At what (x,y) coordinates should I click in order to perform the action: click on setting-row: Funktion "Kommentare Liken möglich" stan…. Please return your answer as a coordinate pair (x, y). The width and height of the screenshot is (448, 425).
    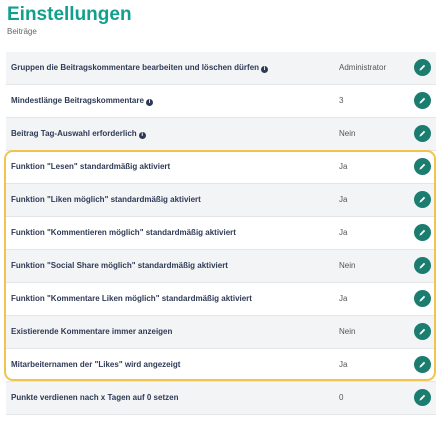
    Looking at the image, I should click on (221, 299).